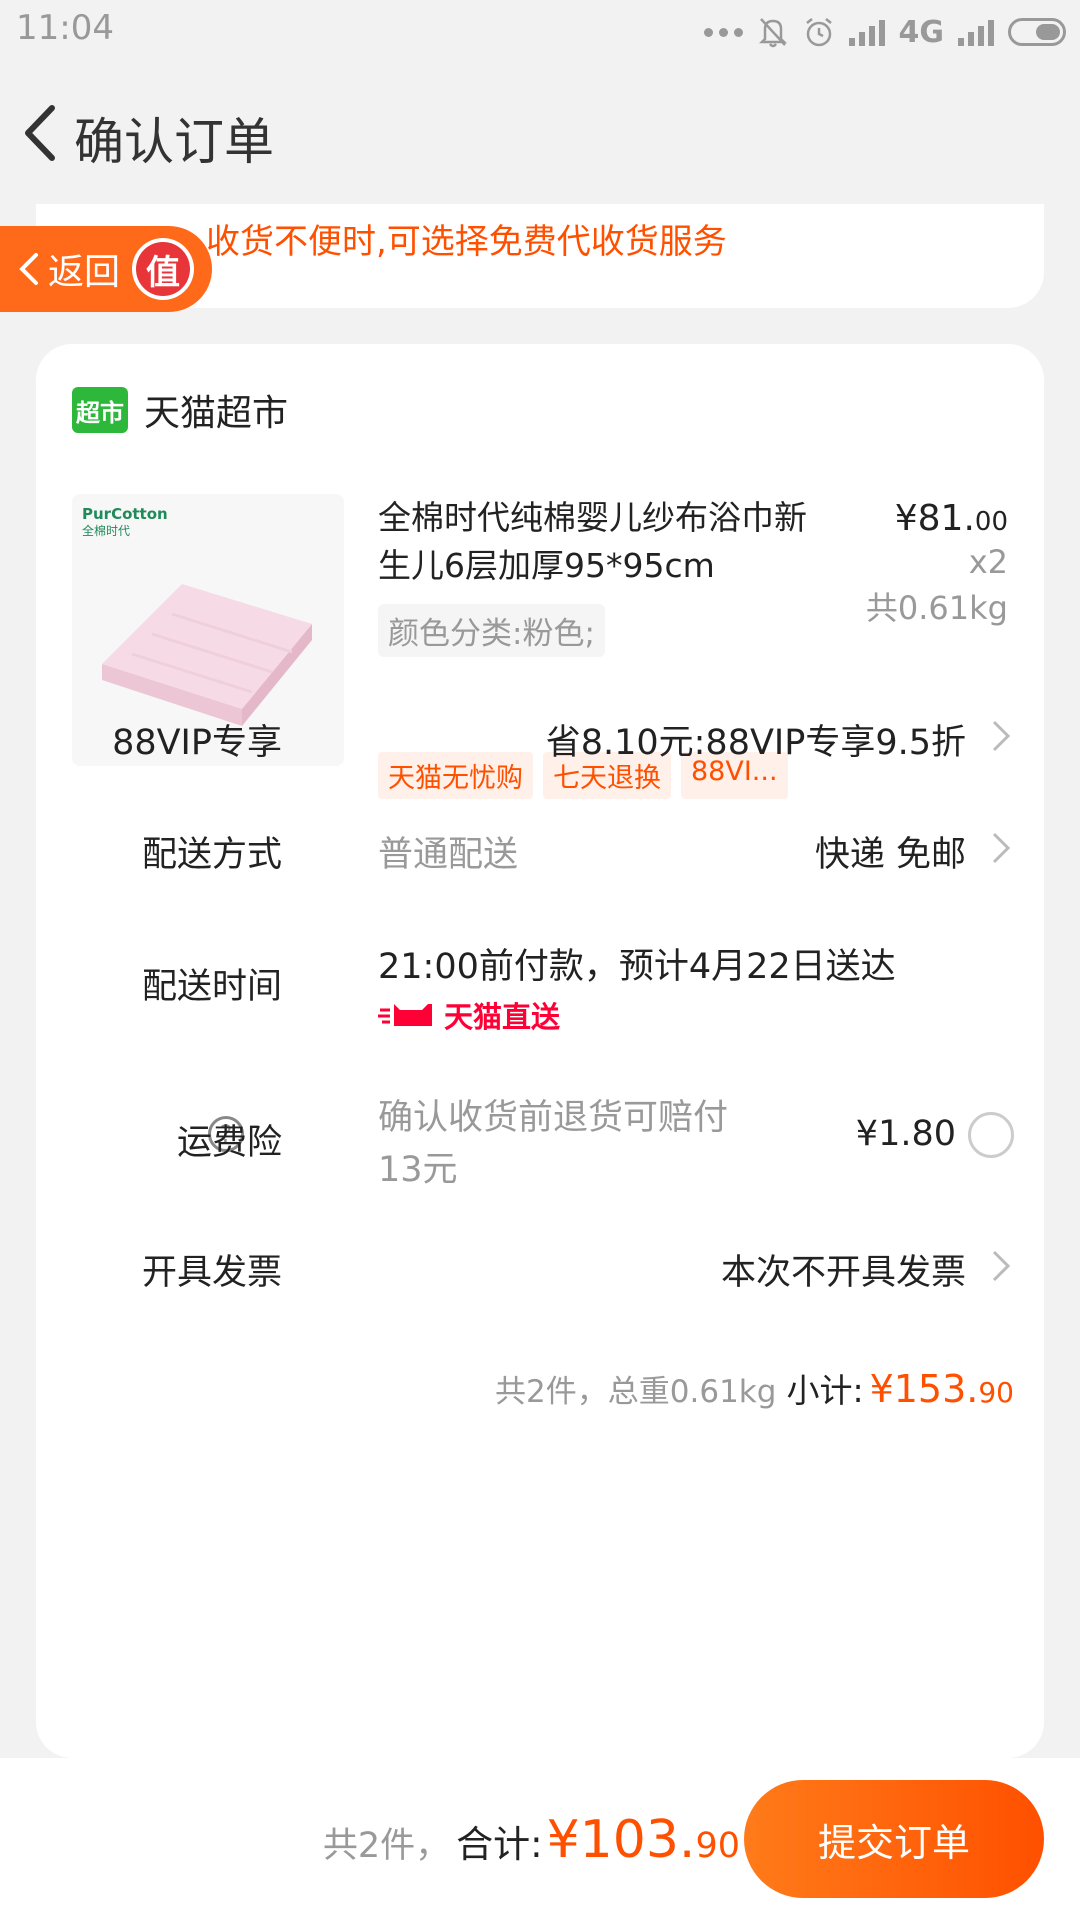  What do you see at coordinates (598, 542) in the screenshot?
I see `product-title: 全棉时代纯棉婴儿纱布浴巾新生儿6层加厚95*95cm` at bounding box center [598, 542].